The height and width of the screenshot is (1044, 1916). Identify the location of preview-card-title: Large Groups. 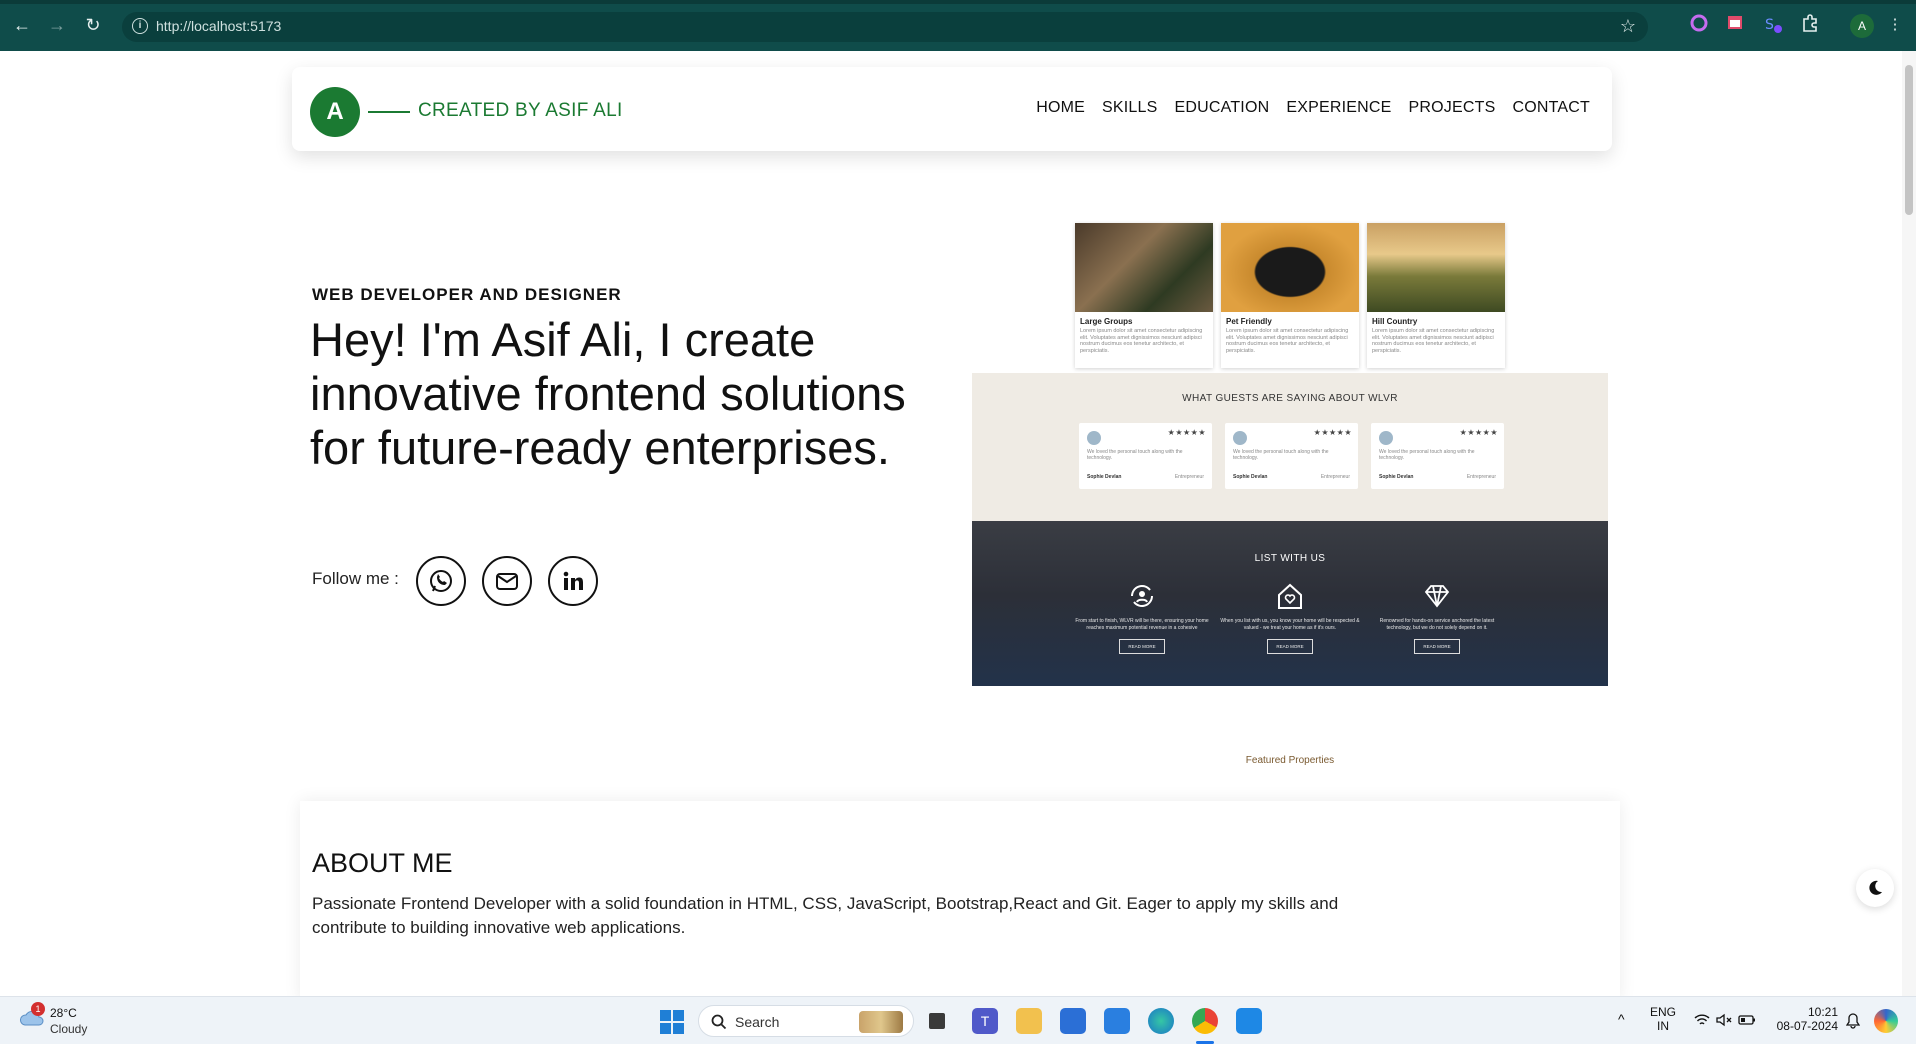
(1106, 321).